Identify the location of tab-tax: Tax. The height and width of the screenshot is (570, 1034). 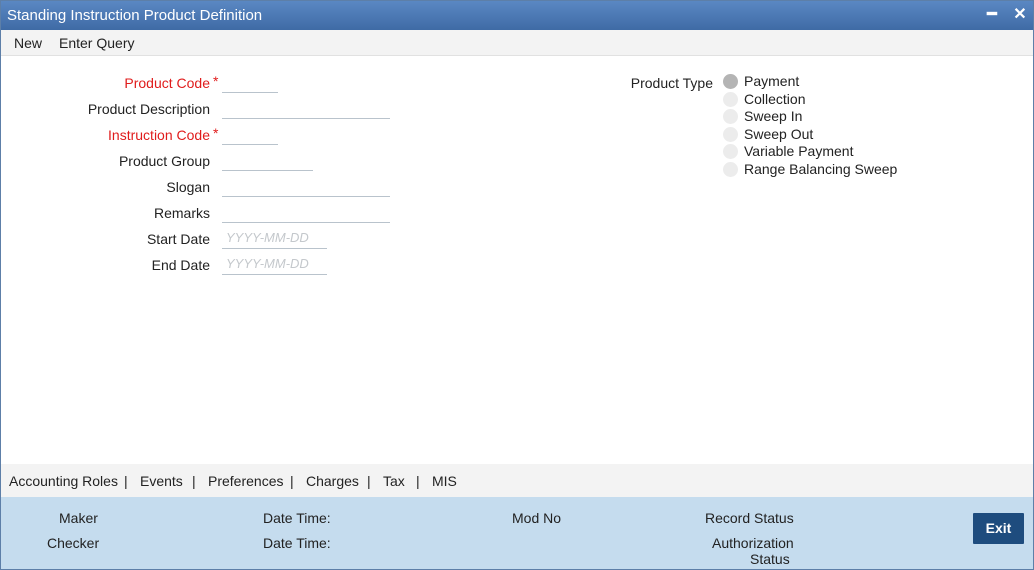
(394, 481).